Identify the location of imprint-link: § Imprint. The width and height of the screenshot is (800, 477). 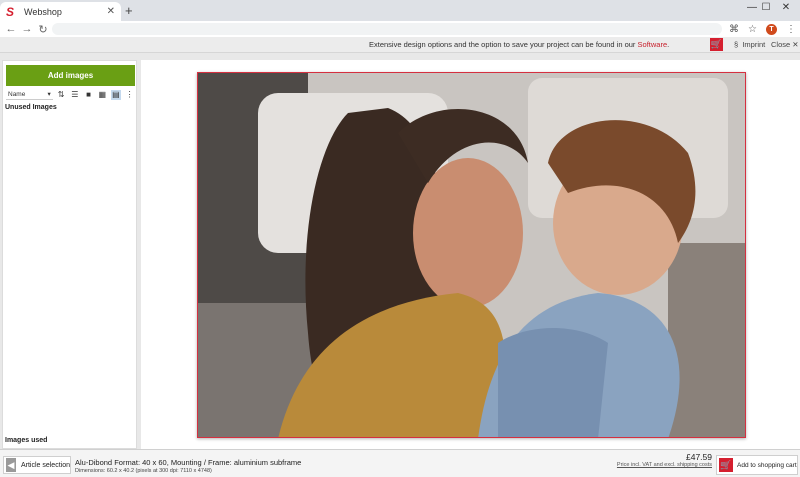
(749, 44).